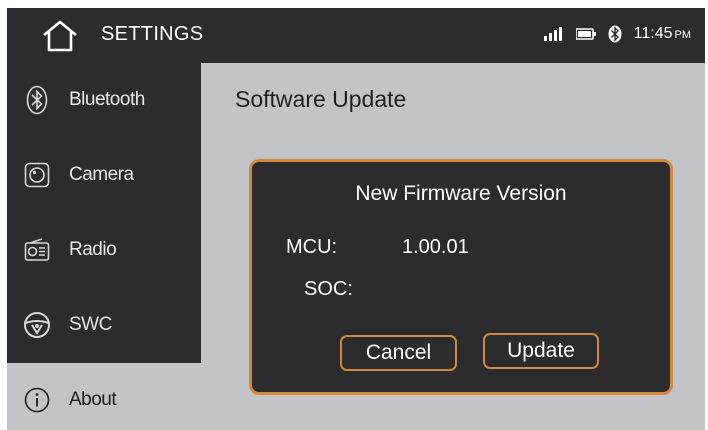 Image resolution: width=708 pixels, height=430 pixels. I want to click on top-bar: SETTINGS 11:45 PM, so click(356, 35).